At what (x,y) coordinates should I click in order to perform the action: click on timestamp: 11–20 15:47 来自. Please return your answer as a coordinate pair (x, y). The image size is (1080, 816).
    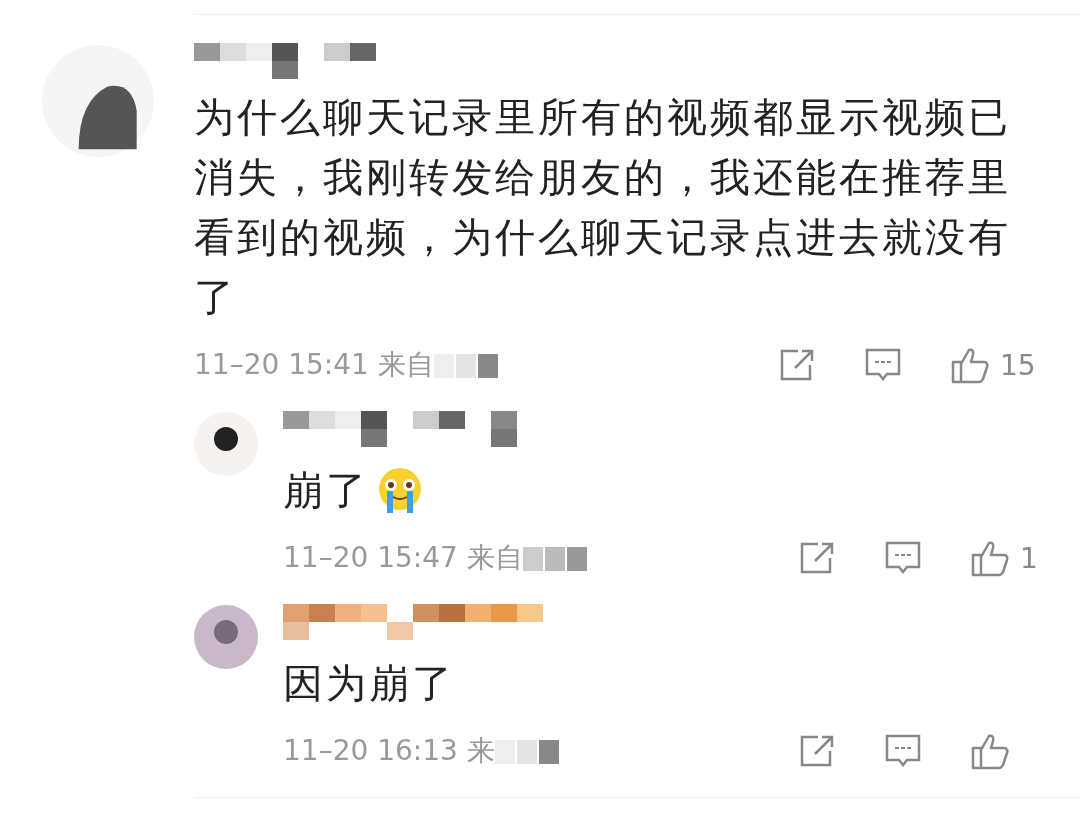
    Looking at the image, I should click on (403, 558).